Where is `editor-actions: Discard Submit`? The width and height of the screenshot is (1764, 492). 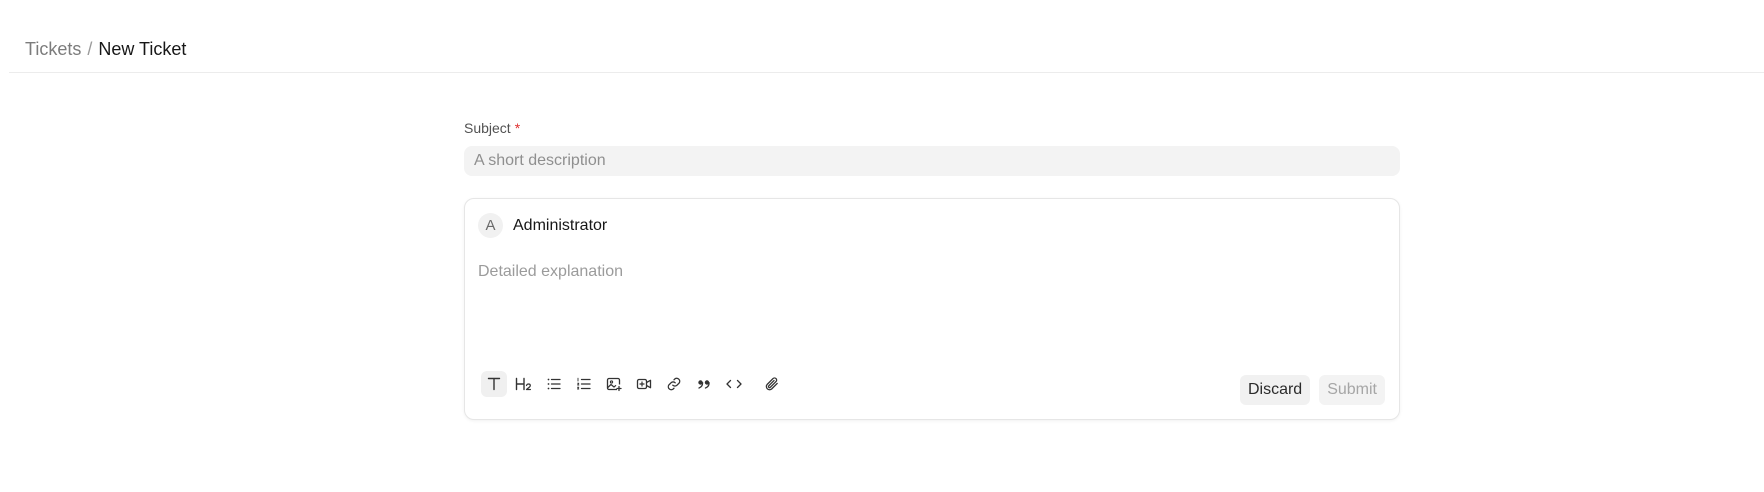
editor-actions: Discard Submit is located at coordinates (1312, 390).